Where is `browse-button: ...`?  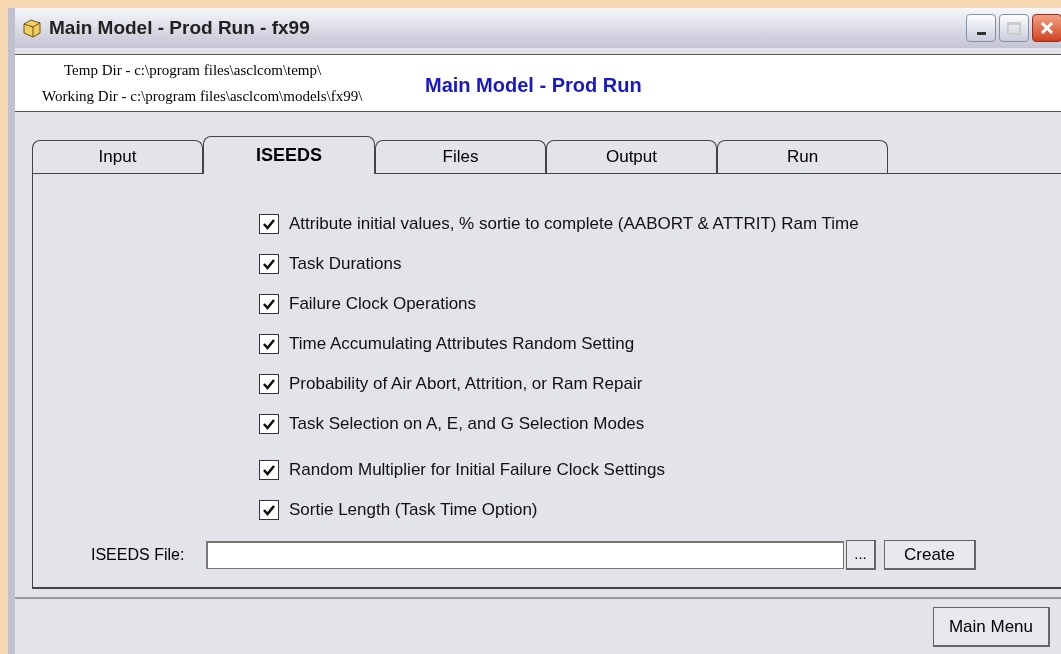 browse-button: ... is located at coordinates (861, 555).